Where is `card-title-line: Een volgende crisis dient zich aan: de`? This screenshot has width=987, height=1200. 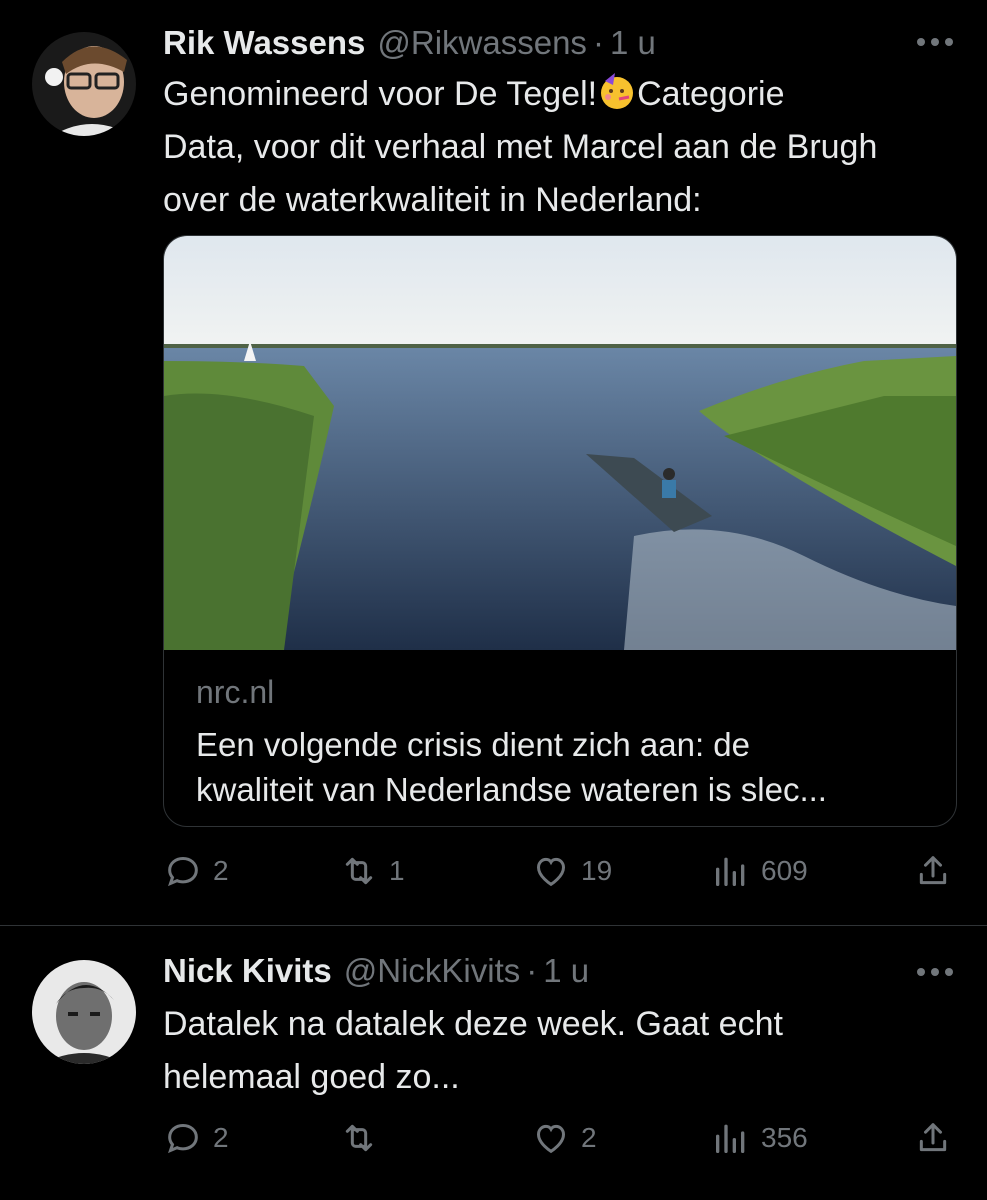
card-title-line: Een volgende crisis dient zich aan: de is located at coordinates (473, 744).